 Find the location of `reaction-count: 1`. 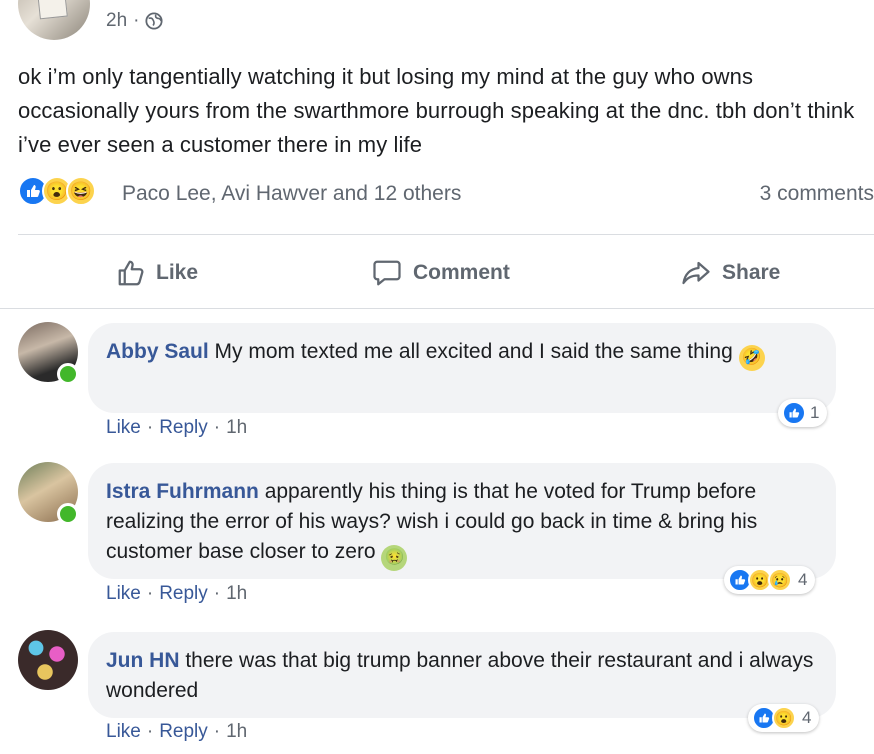

reaction-count: 1 is located at coordinates (815, 412).